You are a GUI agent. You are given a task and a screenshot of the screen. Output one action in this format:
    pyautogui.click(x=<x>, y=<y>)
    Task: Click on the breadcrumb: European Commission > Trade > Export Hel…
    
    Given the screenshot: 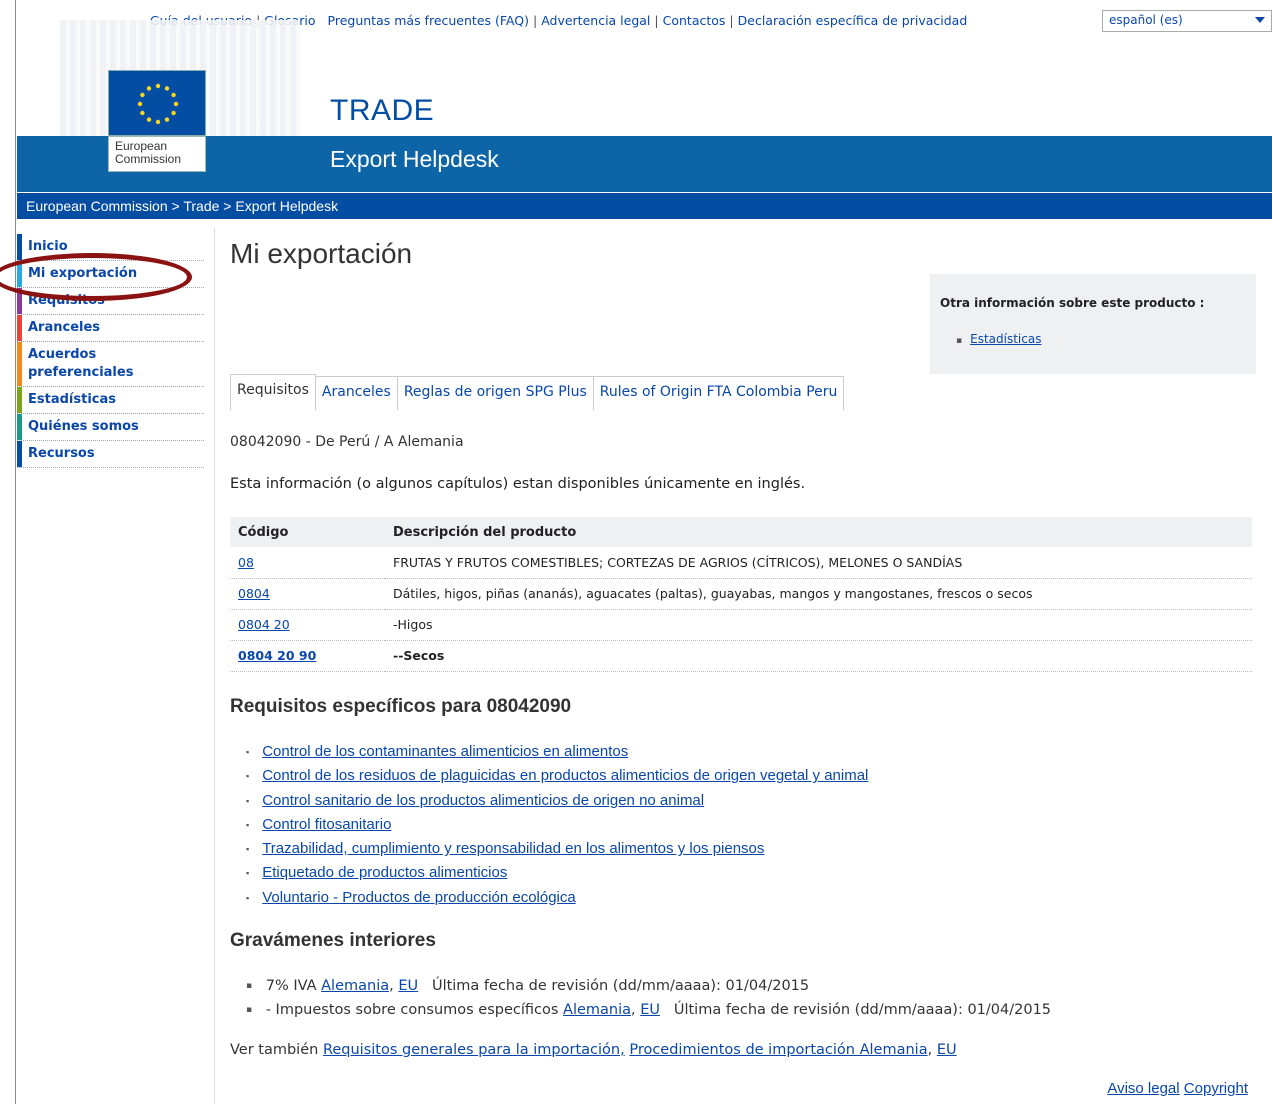 What is the action you would take?
    pyautogui.click(x=644, y=206)
    